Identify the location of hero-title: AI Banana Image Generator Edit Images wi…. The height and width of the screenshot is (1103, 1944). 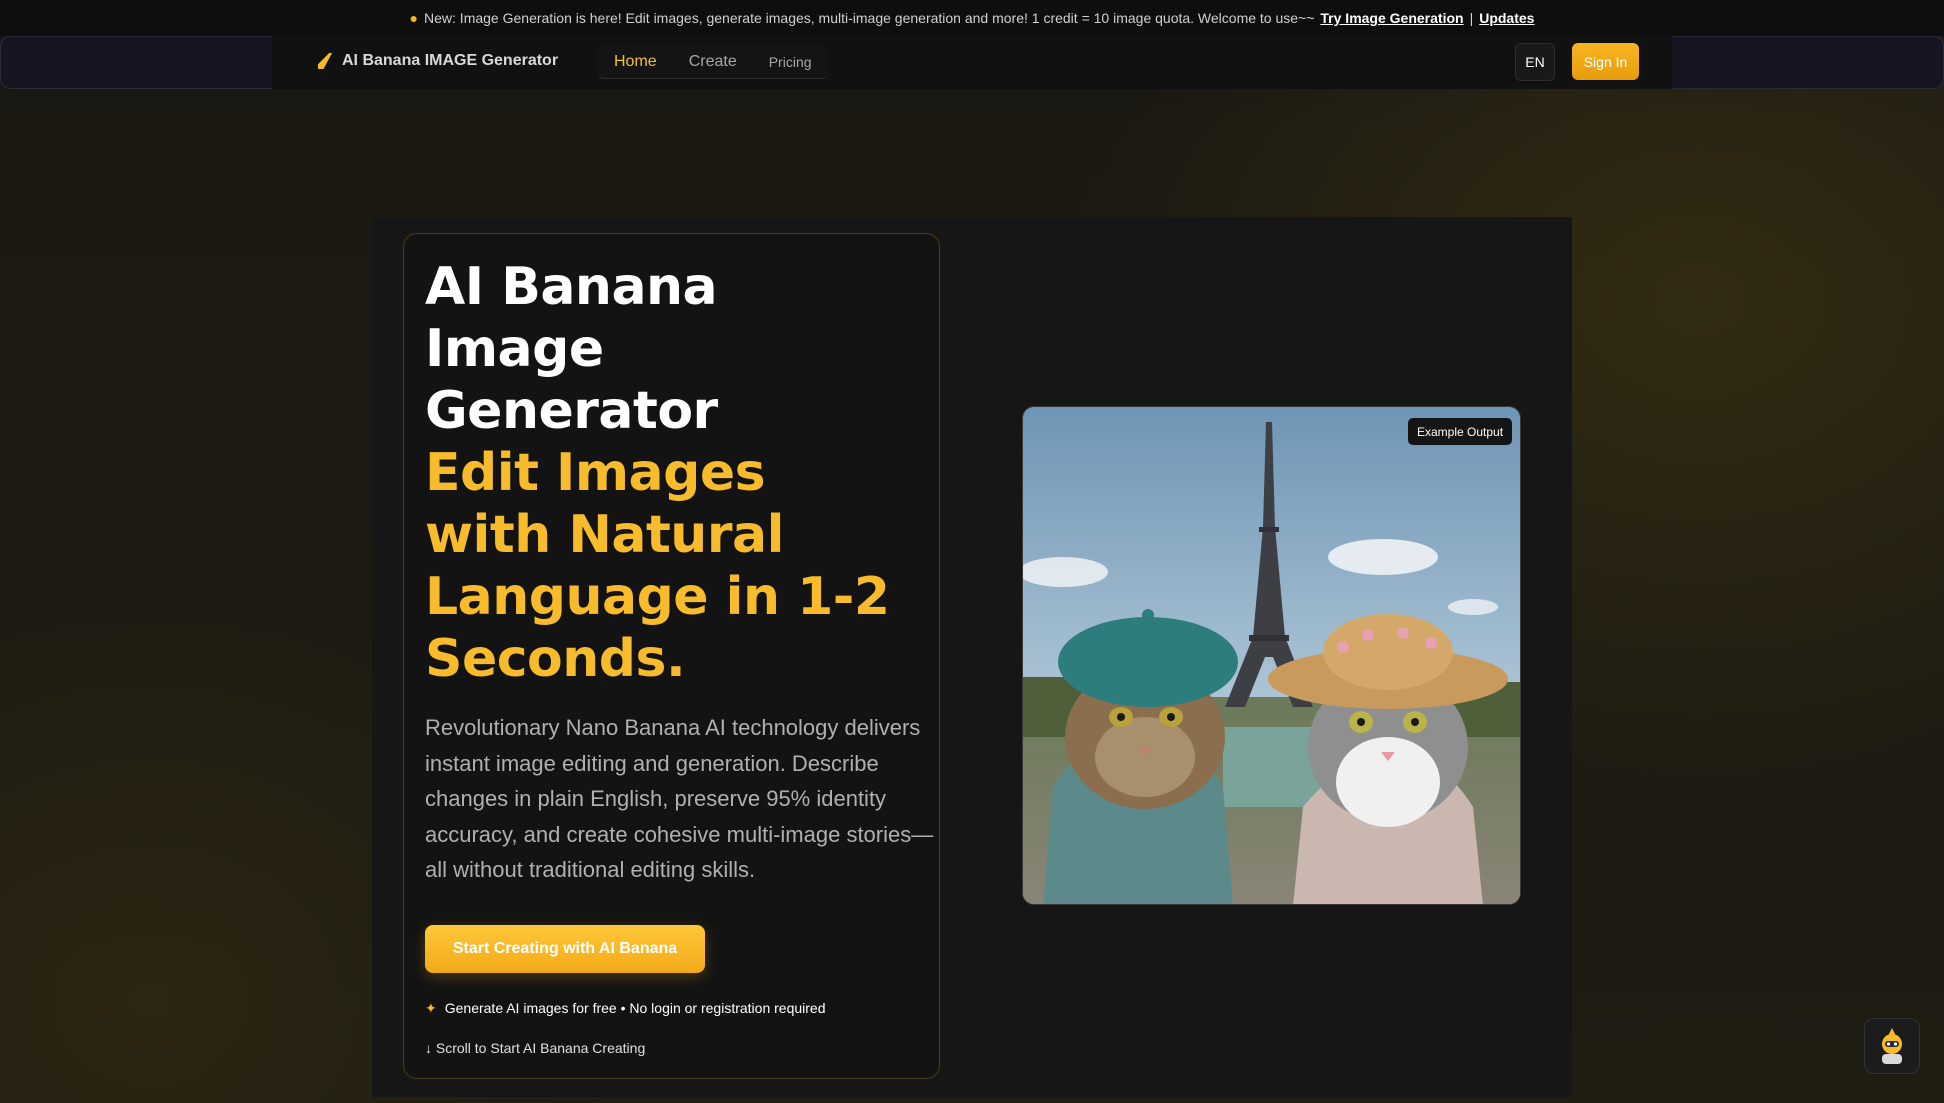
(680, 473).